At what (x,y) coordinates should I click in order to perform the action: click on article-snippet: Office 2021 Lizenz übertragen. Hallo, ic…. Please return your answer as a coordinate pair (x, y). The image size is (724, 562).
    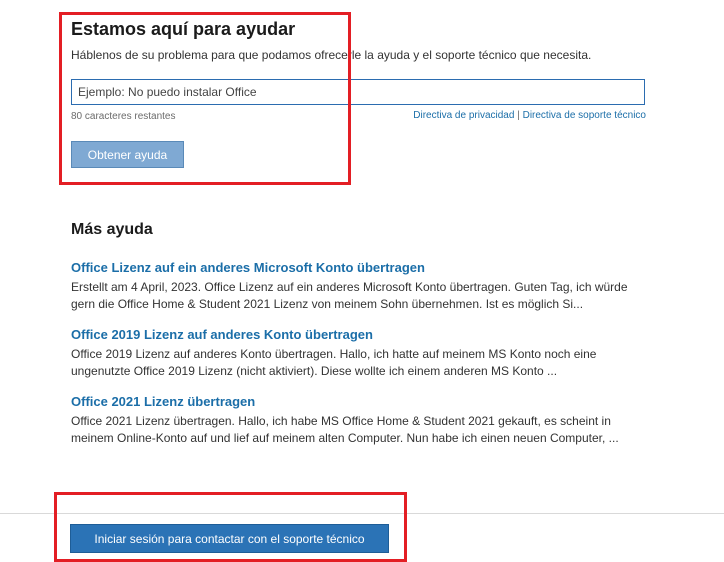
    Looking at the image, I should click on (345, 429).